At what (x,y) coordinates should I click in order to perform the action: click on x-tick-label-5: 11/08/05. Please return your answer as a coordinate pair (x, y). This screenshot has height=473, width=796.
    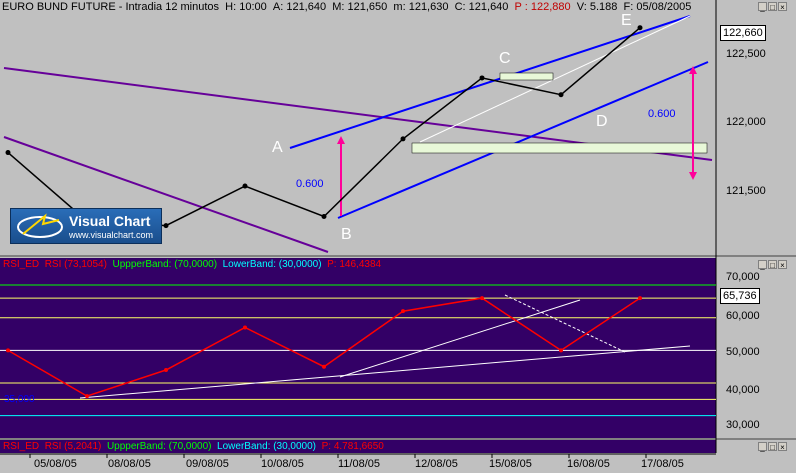
    Looking at the image, I should click on (359, 464).